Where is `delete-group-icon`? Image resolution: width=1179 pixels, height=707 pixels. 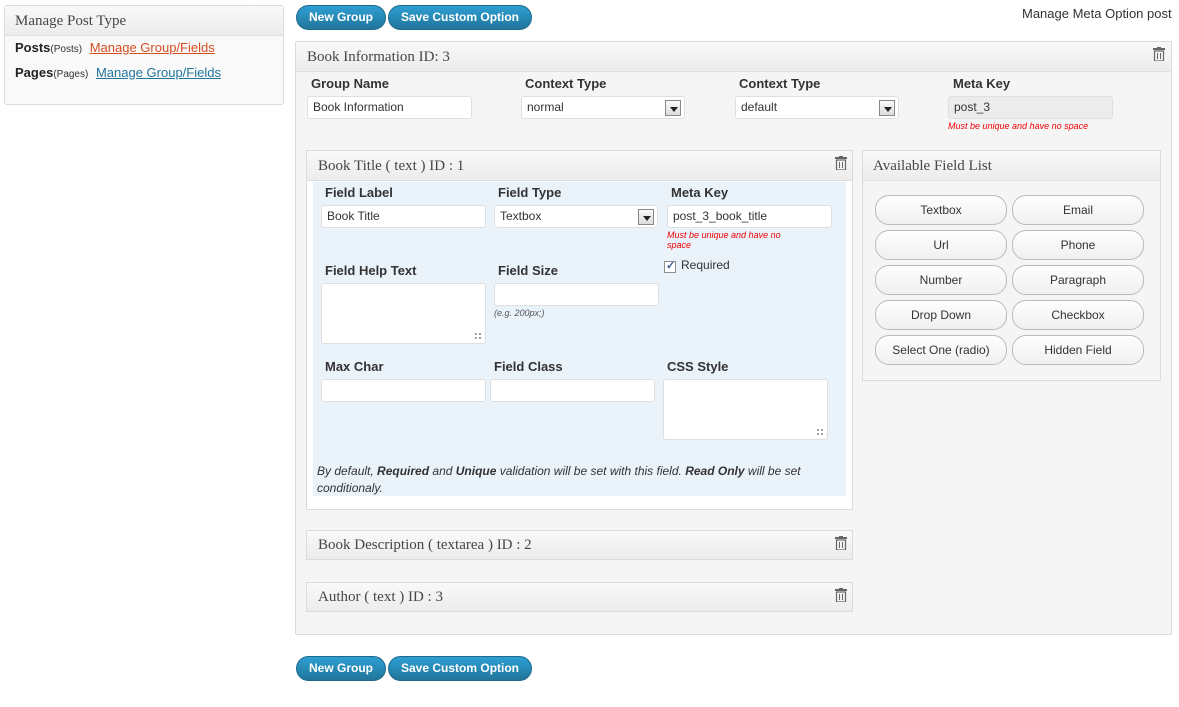 delete-group-icon is located at coordinates (1159, 54).